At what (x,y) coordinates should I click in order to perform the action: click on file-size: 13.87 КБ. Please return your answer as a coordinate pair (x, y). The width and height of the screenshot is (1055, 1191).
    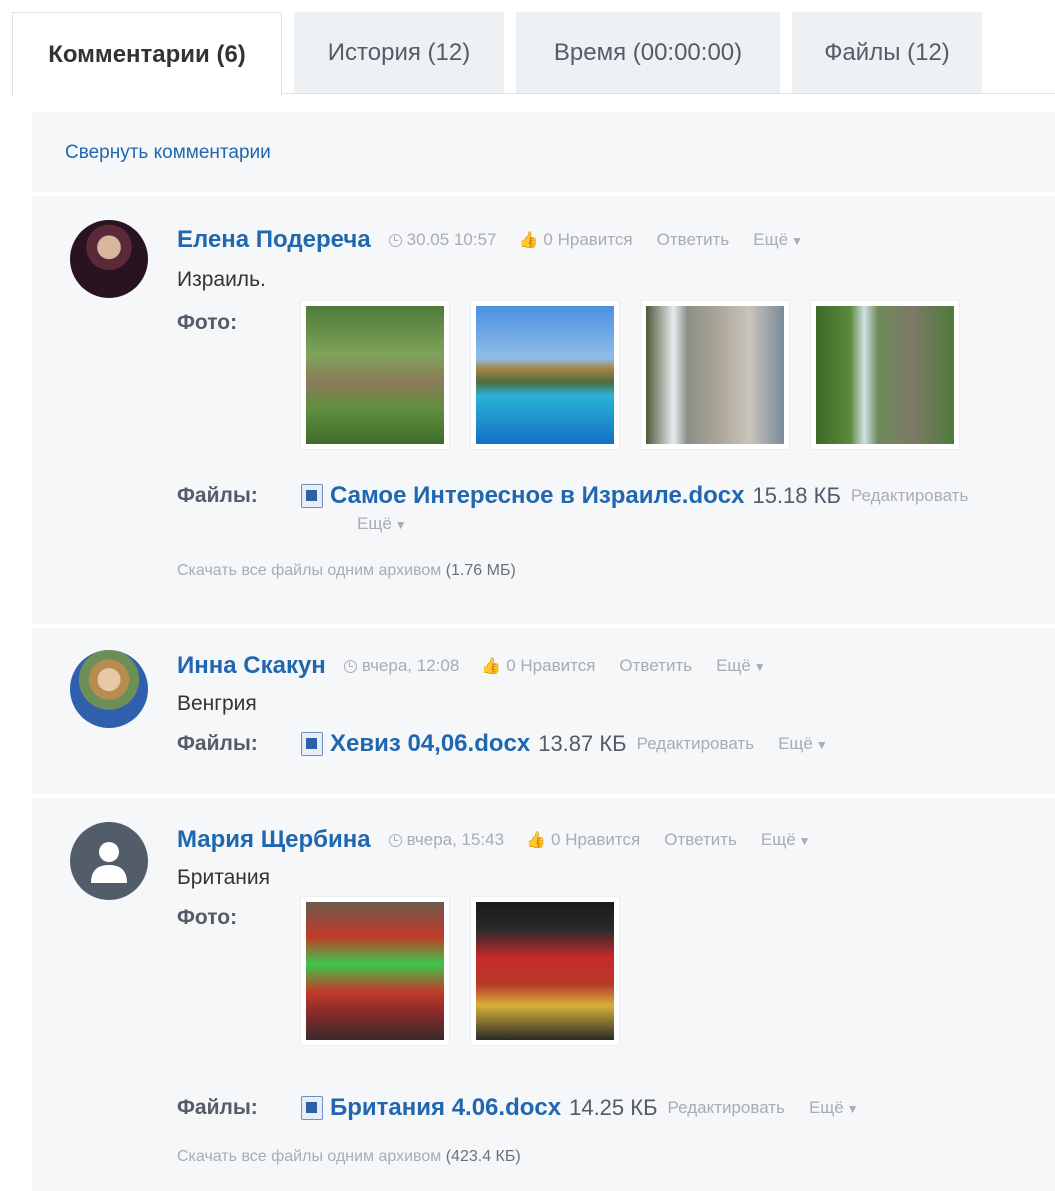
    Looking at the image, I should click on (582, 743).